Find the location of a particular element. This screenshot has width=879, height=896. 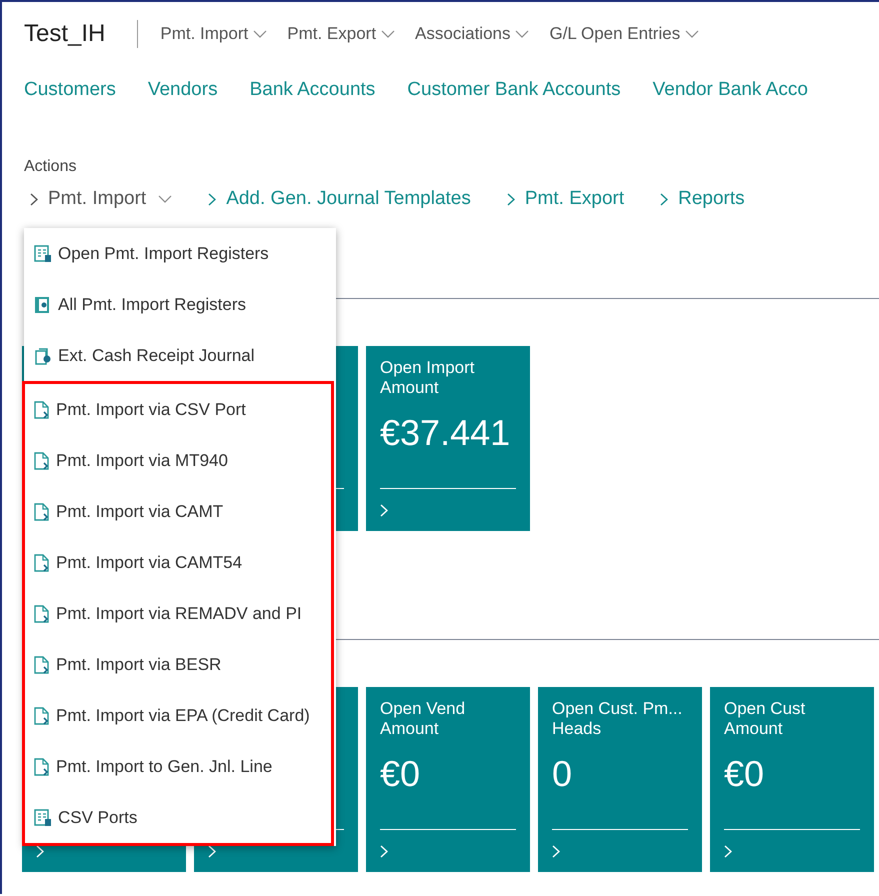

menu-button: Associations is located at coordinates (472, 34).